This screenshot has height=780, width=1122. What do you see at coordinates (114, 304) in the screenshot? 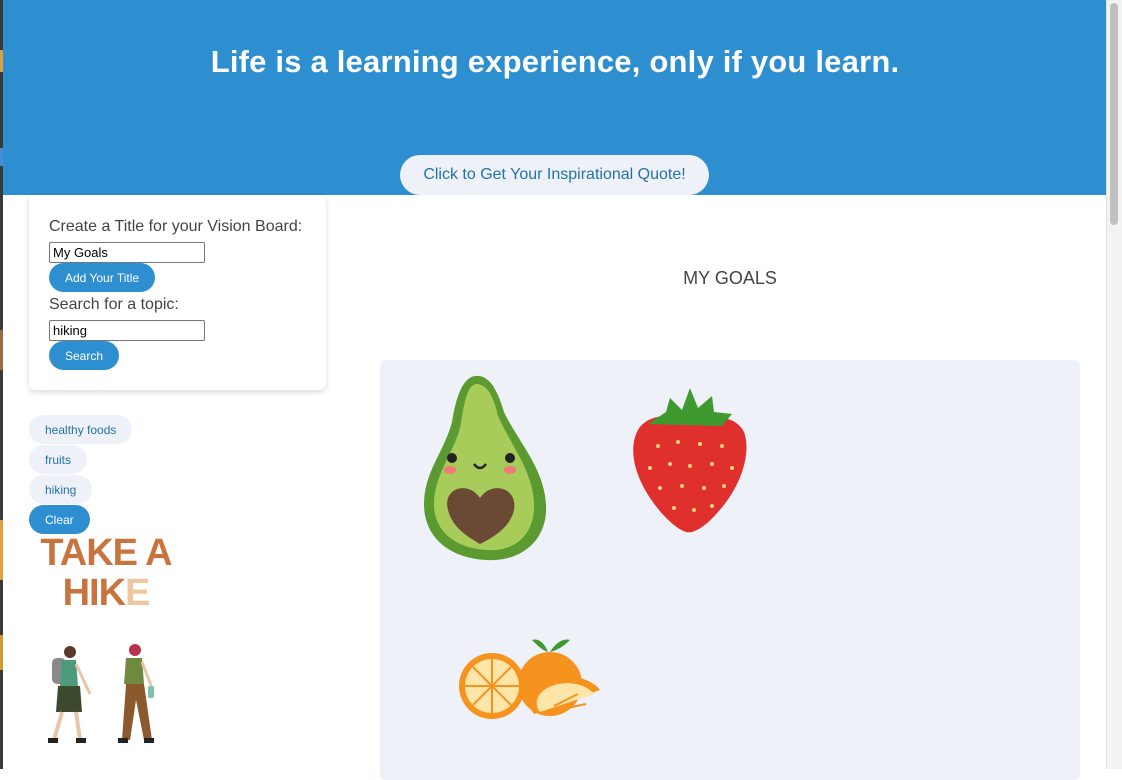
I see `search-label: Search for a topic:` at bounding box center [114, 304].